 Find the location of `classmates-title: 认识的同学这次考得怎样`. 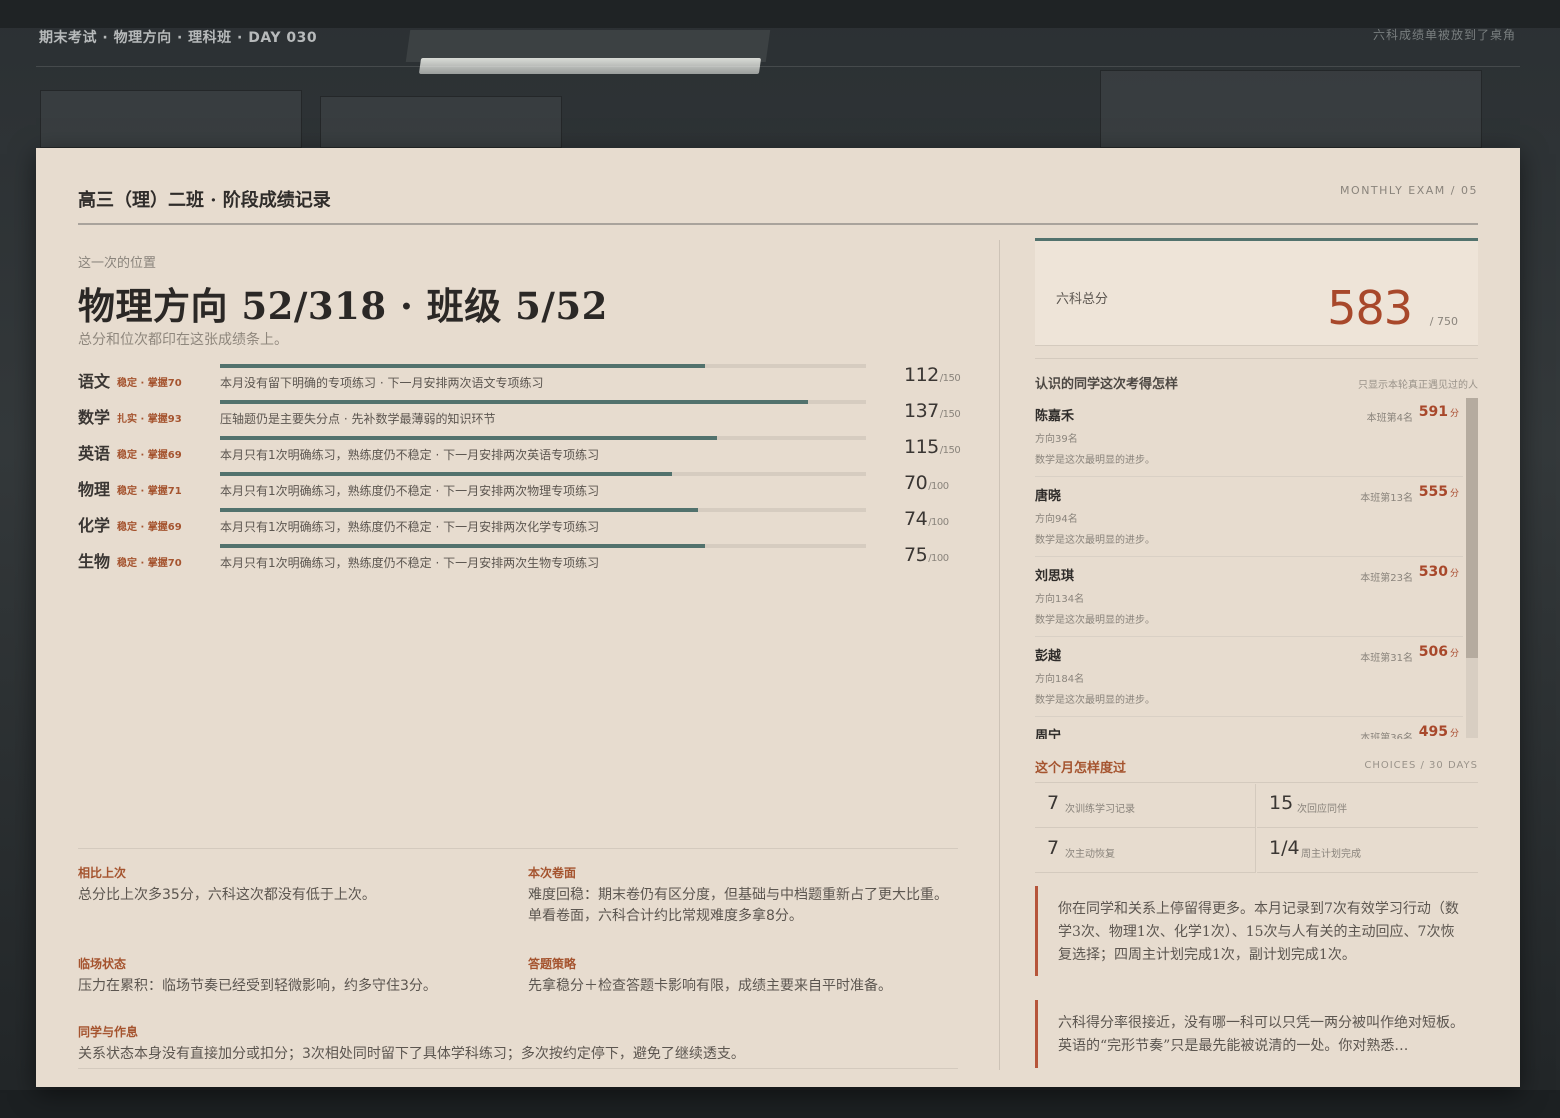

classmates-title: 认识的同学这次考得怎样 is located at coordinates (1107, 384).